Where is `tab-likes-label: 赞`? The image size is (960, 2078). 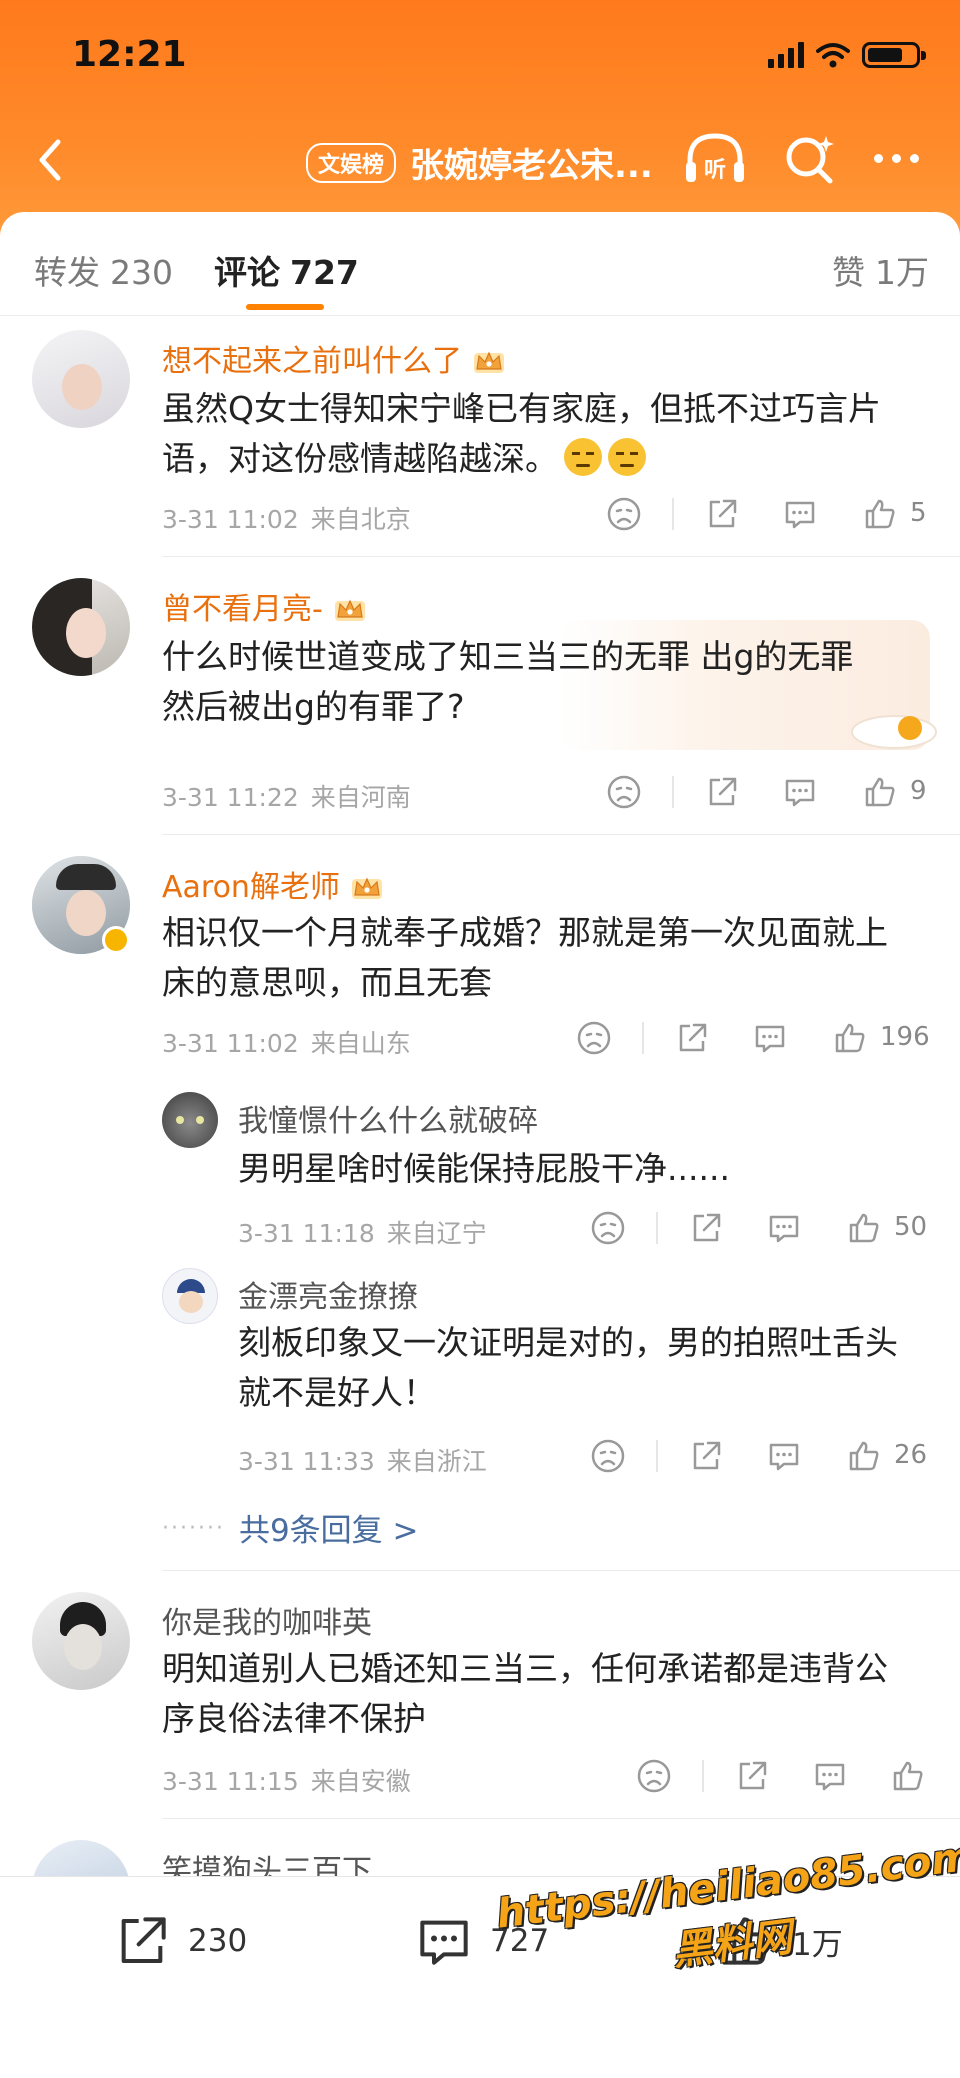
tab-likes-label: 赞 is located at coordinates (848, 272).